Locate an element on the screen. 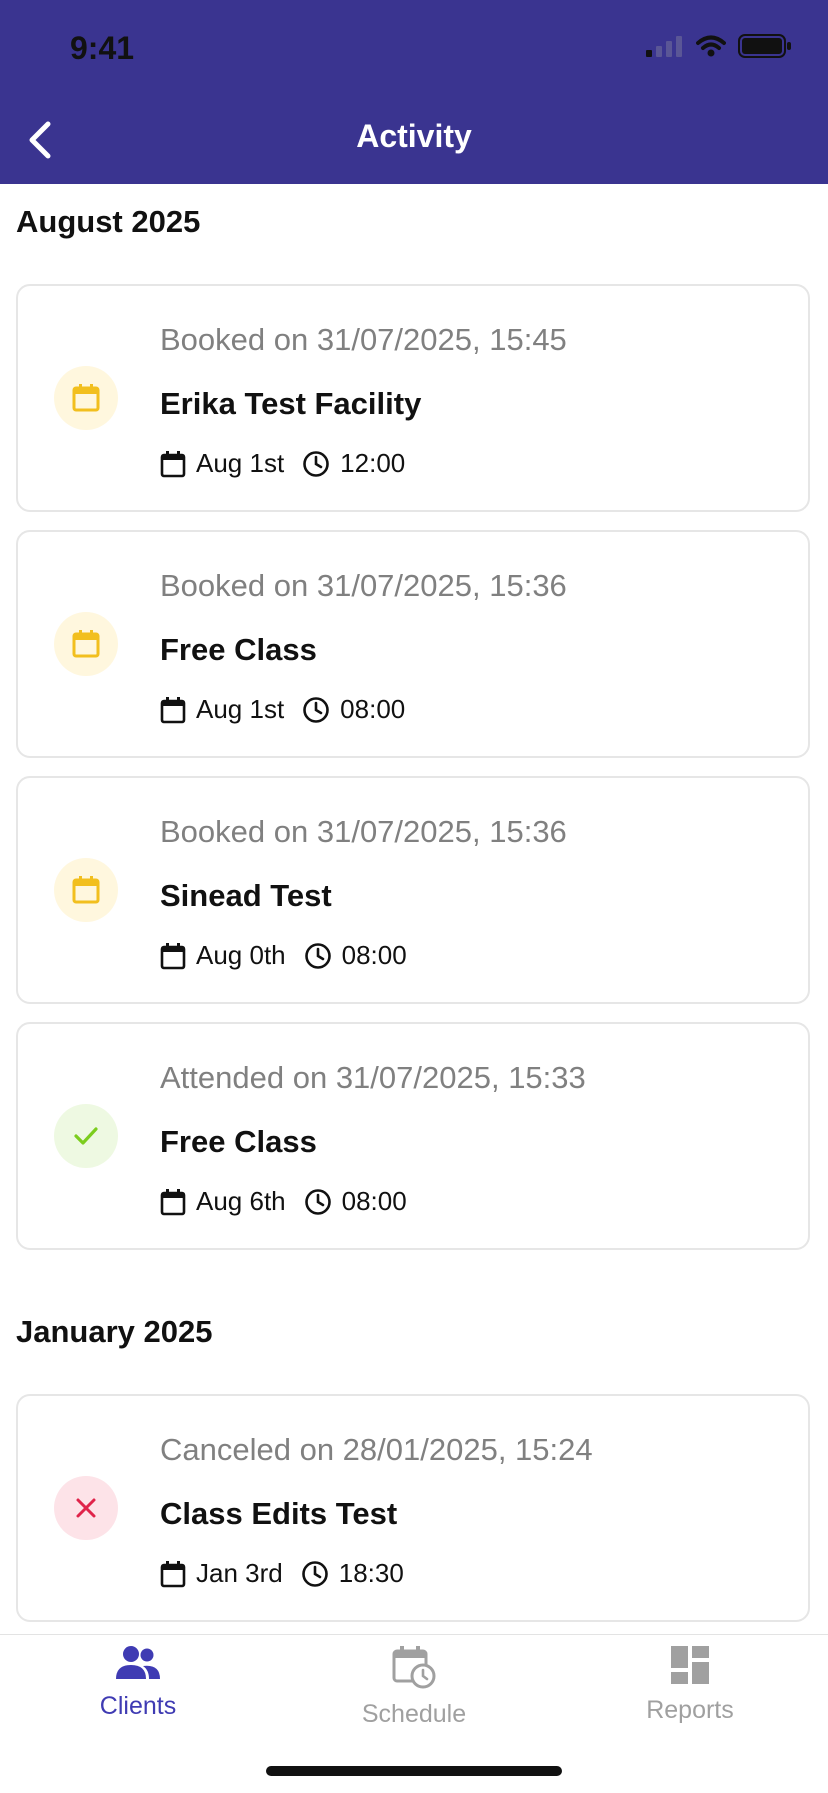 The width and height of the screenshot is (828, 1793). checkmark-icon is located at coordinates (86, 1136).